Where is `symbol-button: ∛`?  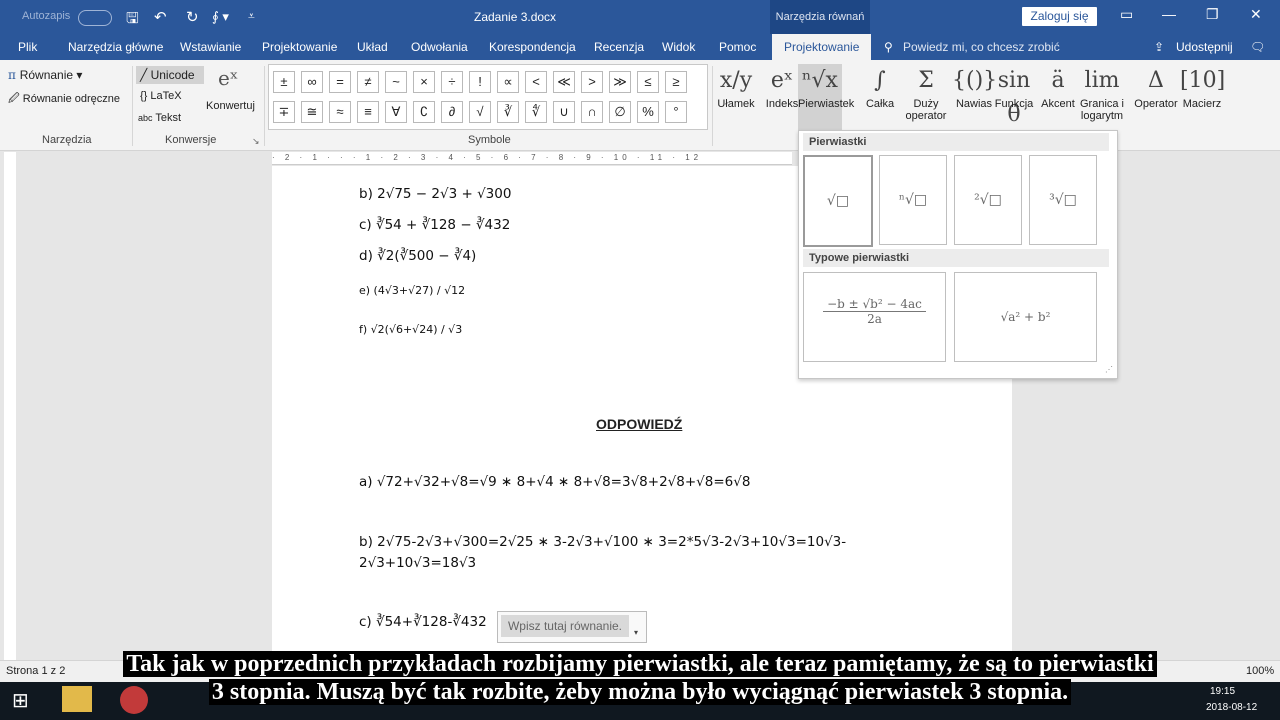 symbol-button: ∛ is located at coordinates (508, 112).